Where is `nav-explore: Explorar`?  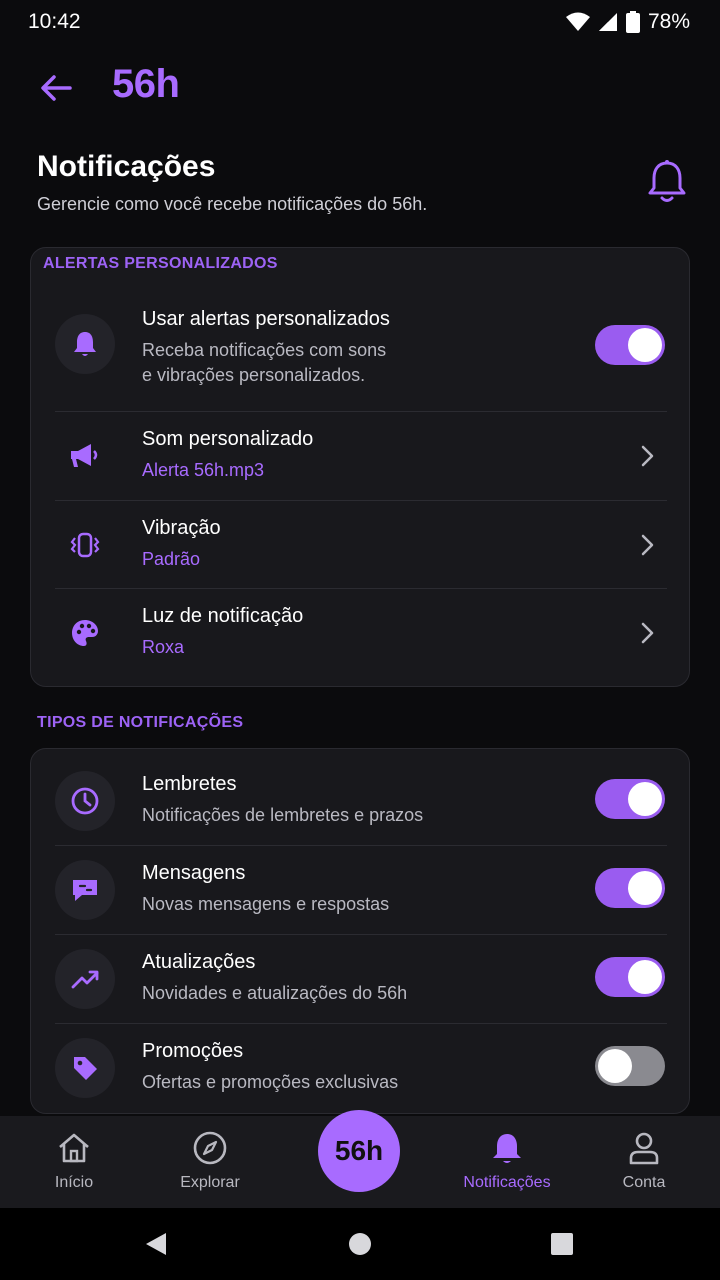 nav-explore: Explorar is located at coordinates (210, 1162).